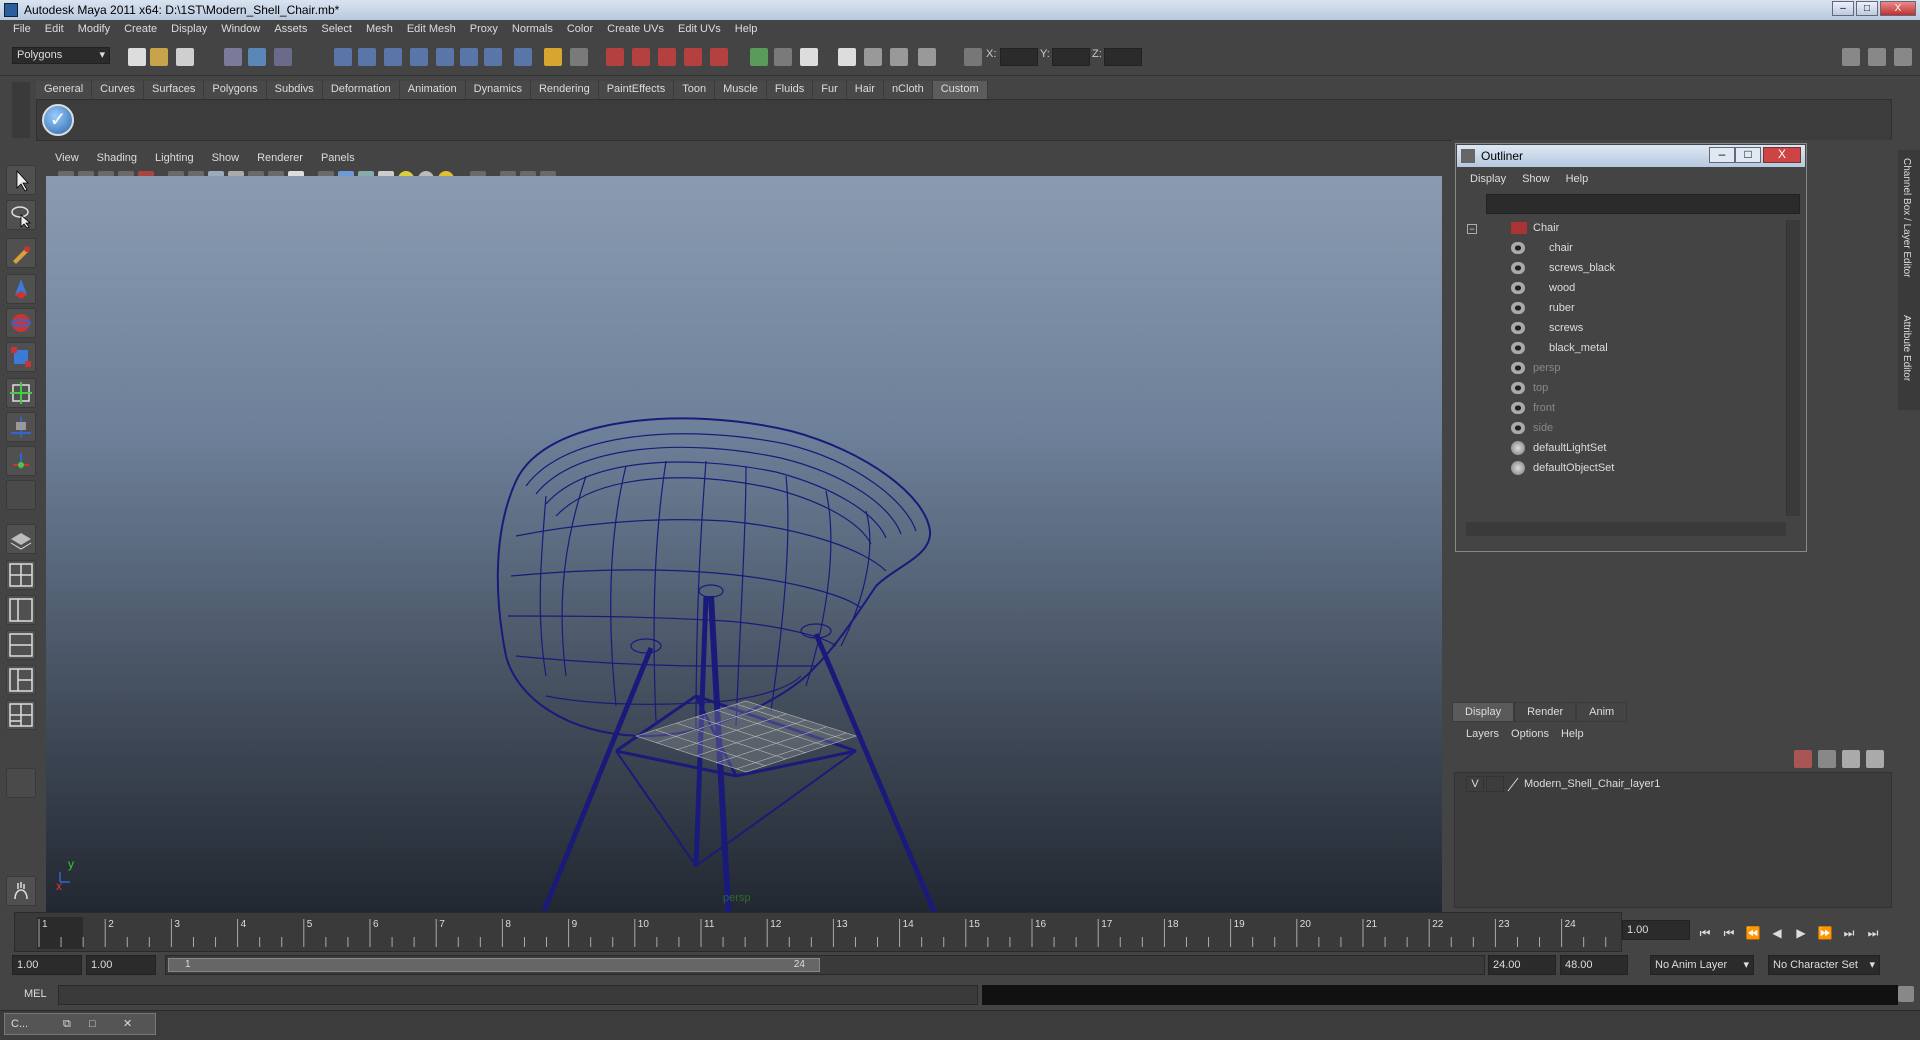 The width and height of the screenshot is (1920, 1040). What do you see at coordinates (137, 57) in the screenshot?
I see `new-scene-icon` at bounding box center [137, 57].